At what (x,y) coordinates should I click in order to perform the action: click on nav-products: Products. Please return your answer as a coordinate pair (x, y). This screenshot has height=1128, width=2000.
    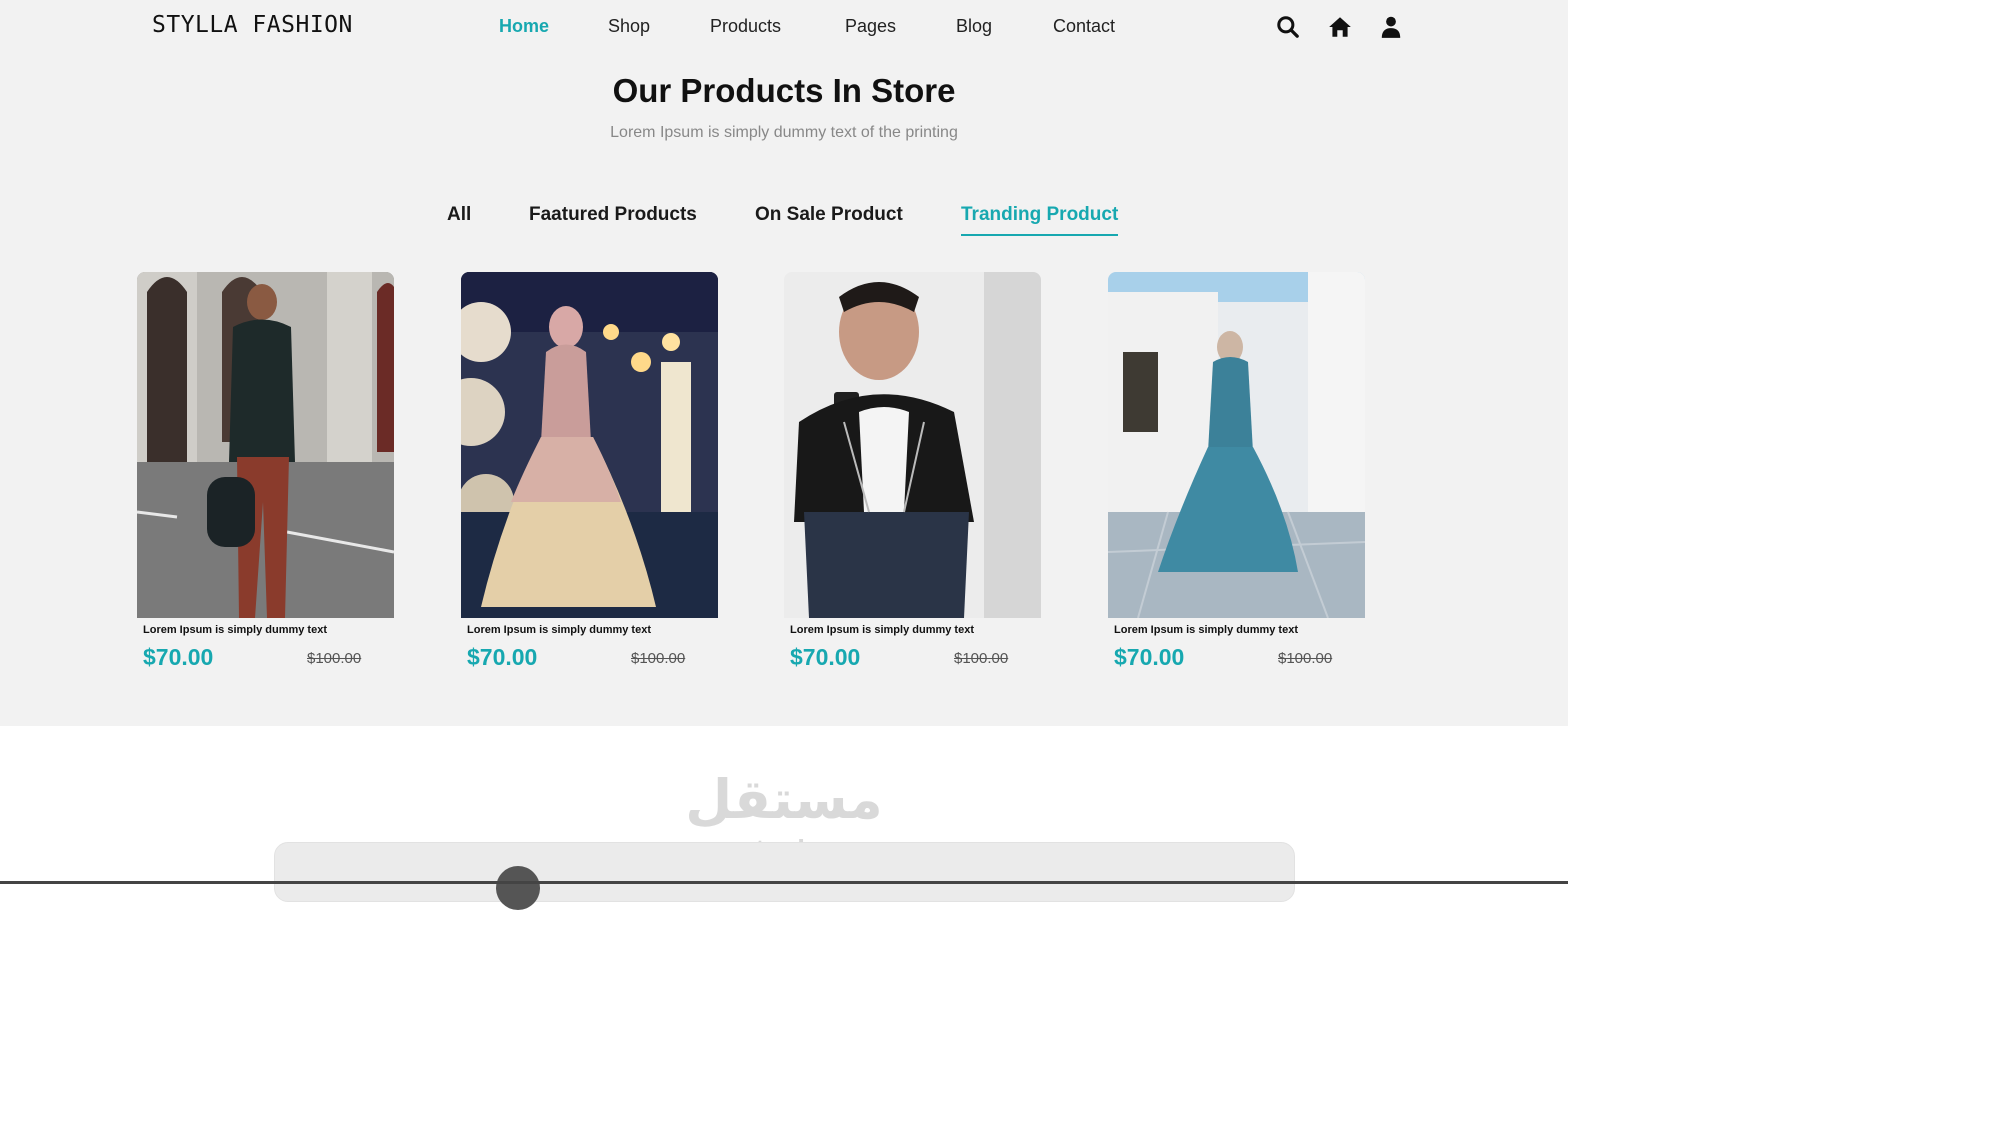
    Looking at the image, I should click on (745, 26).